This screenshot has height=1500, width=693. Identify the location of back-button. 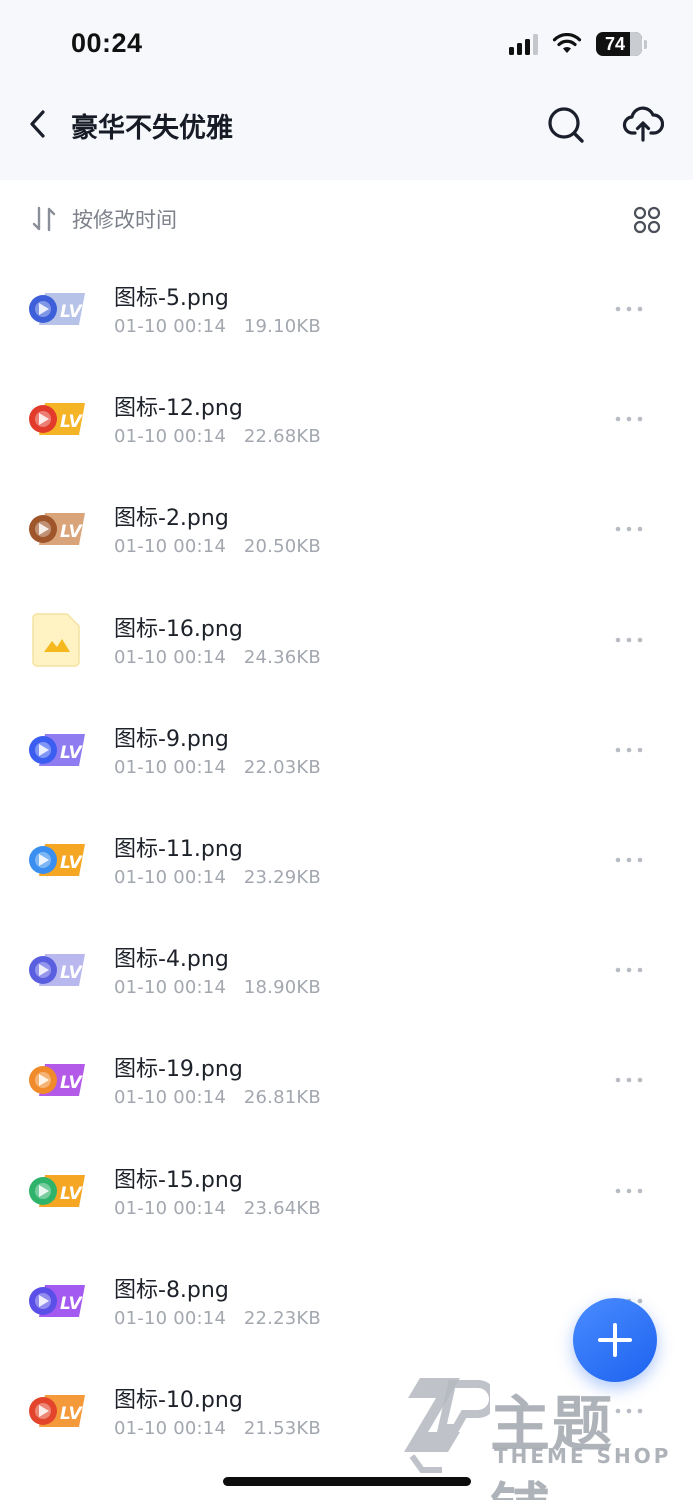
(39, 124).